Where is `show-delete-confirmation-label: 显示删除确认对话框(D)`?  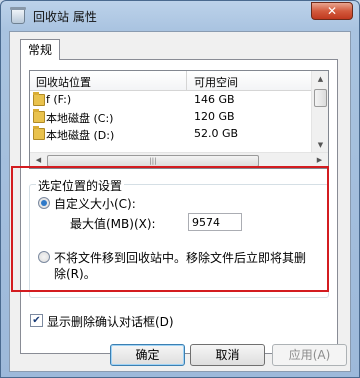 show-delete-confirmation-label: 显示删除确认对话框(D) is located at coordinates (110, 321).